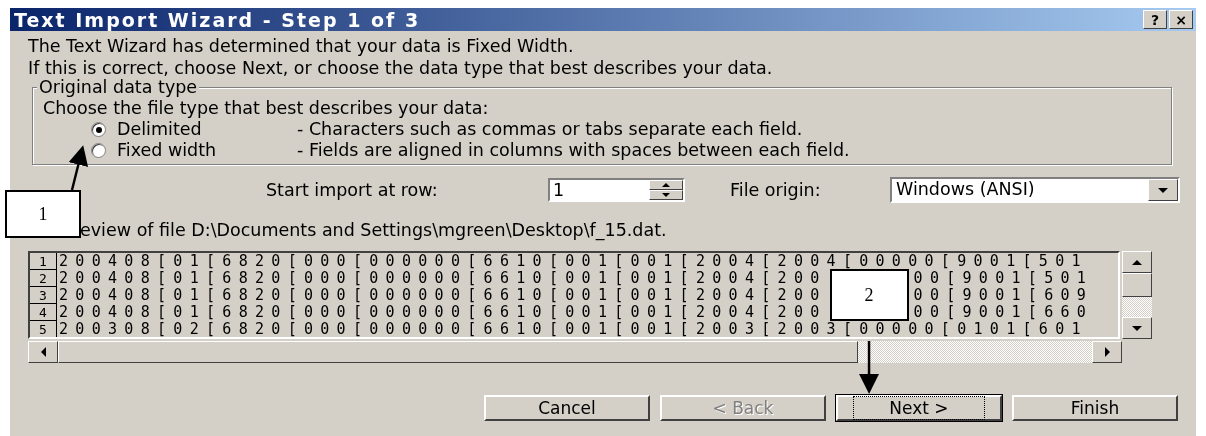 The width and height of the screenshot is (1206, 436). I want to click on file-origin-dropdown: Windows (ANSI), so click(1035, 190).